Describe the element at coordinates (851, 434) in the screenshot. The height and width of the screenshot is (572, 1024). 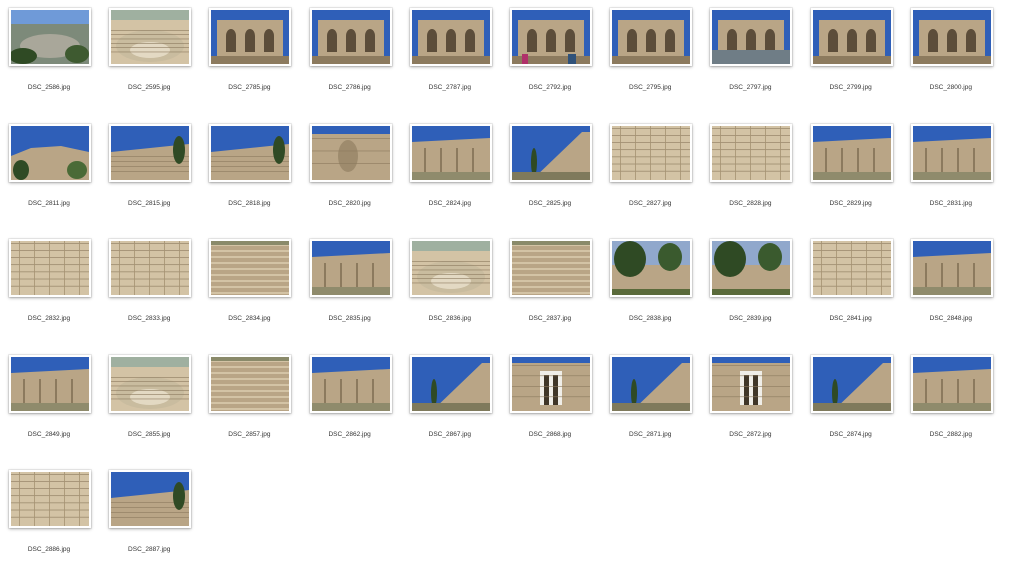
I see `file-name-label: DSC_2874.jpg` at that location.